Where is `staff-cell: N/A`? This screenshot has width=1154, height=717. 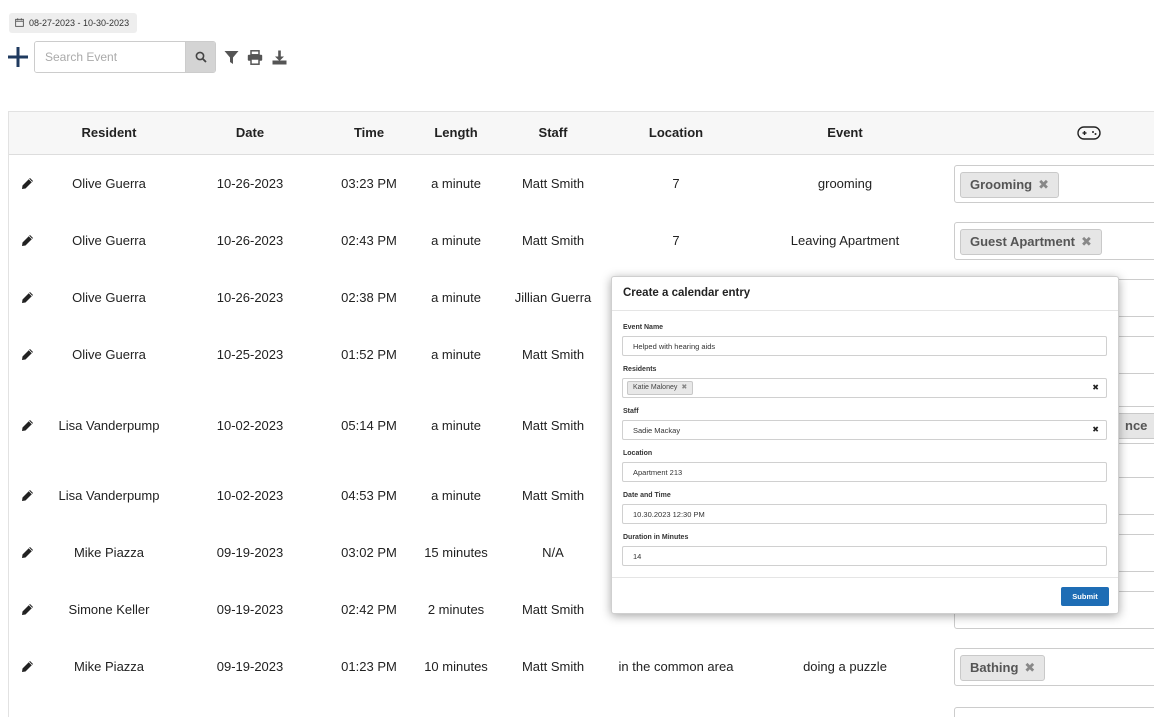
staff-cell: N/A is located at coordinates (553, 552).